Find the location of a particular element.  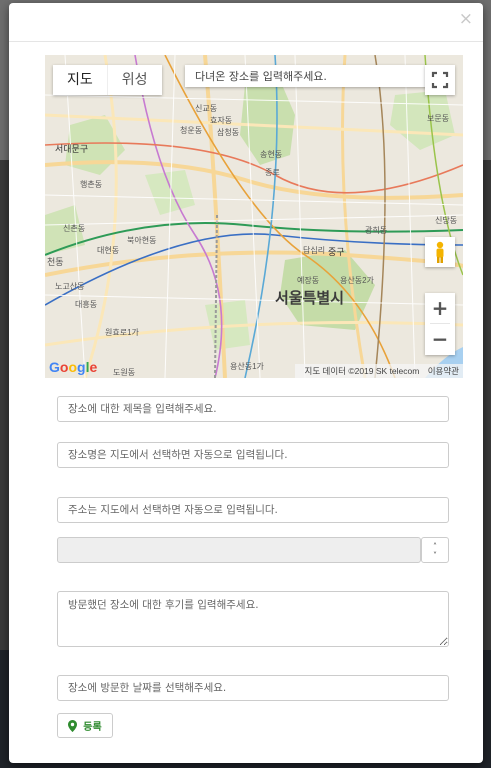

fullscreen-button is located at coordinates (440, 80).